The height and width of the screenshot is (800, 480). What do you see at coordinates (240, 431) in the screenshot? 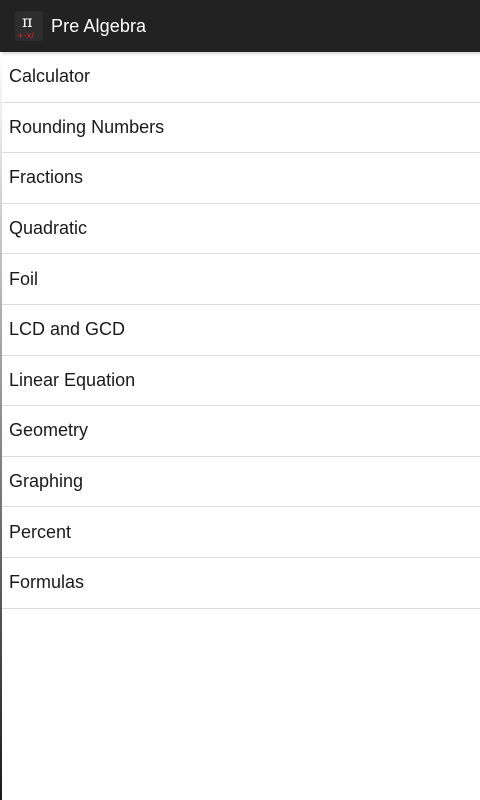
I see `menu-item-geometry: Geometry` at bounding box center [240, 431].